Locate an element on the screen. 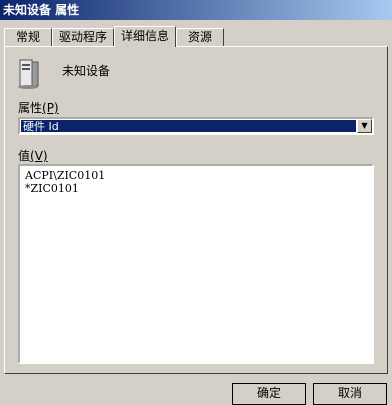  cancel-button: 取消 is located at coordinates (350, 394).